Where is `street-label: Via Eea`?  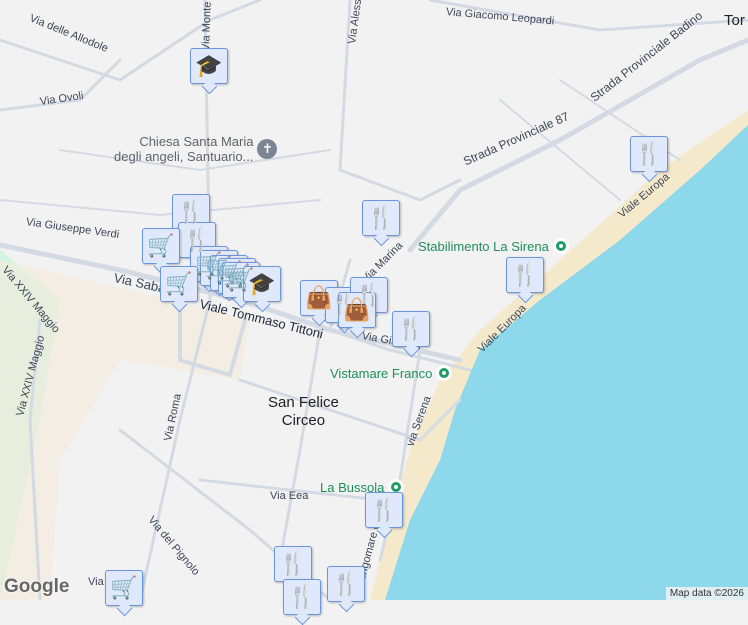
street-label: Via Eea is located at coordinates (289, 496).